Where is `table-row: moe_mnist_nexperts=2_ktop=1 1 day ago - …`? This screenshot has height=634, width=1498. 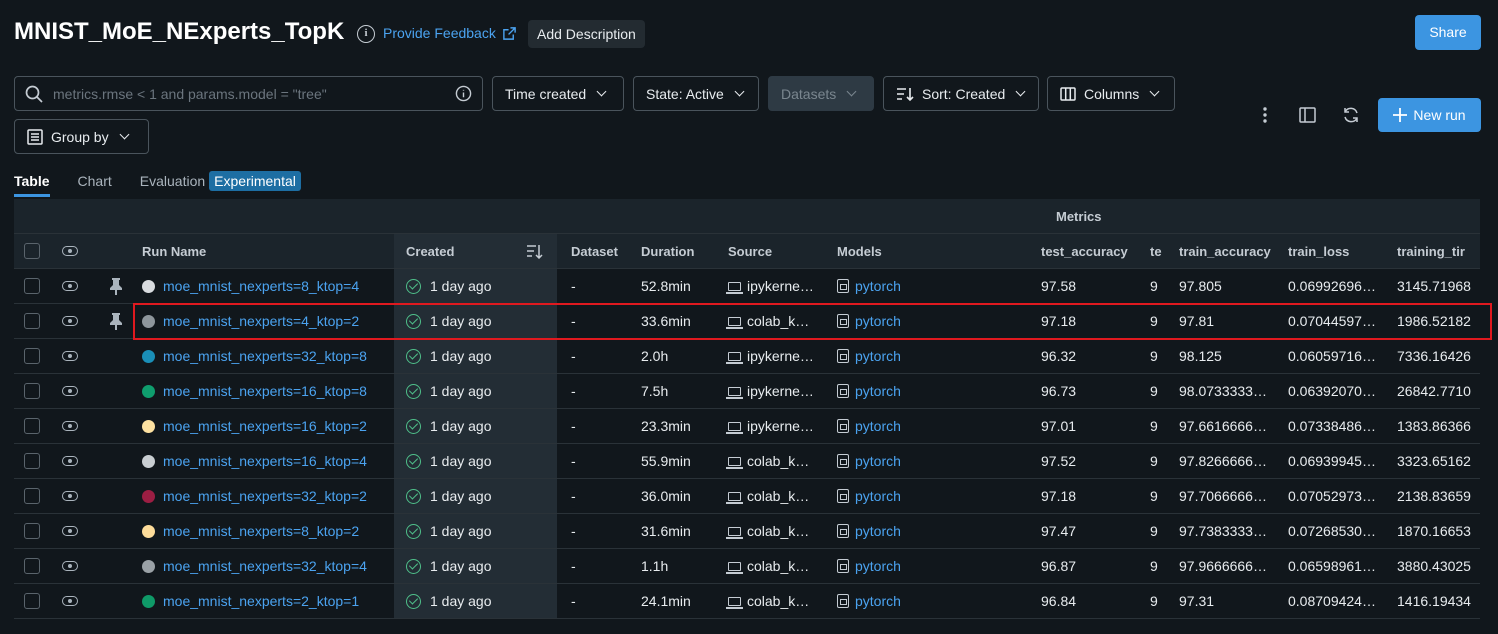
table-row: moe_mnist_nexperts=2_ktop=1 1 day ago - … is located at coordinates (747, 601).